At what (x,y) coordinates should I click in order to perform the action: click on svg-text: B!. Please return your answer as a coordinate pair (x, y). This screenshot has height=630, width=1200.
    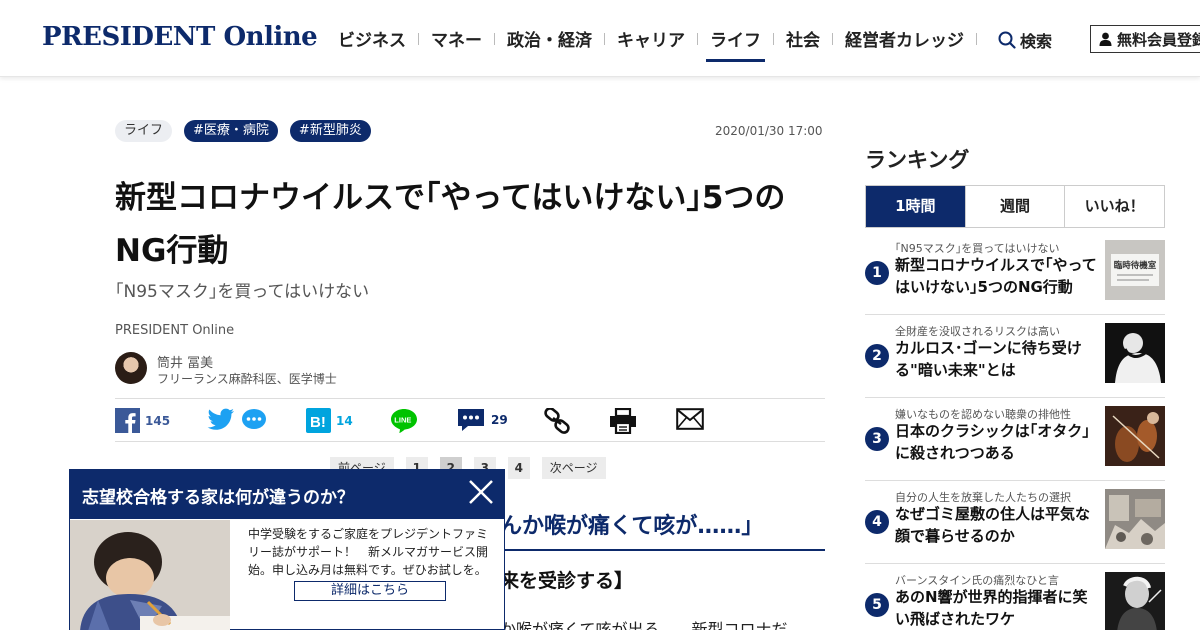
    Looking at the image, I should click on (318, 422).